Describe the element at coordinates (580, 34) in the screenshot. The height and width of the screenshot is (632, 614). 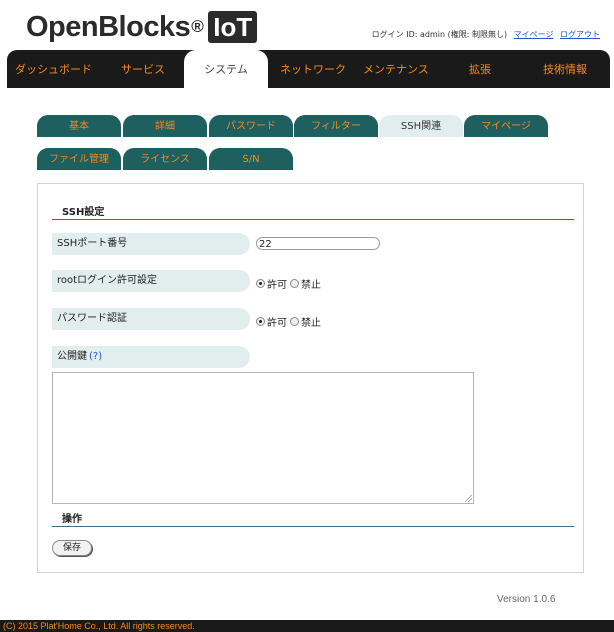
I see `logout-link: ログアウト` at that location.